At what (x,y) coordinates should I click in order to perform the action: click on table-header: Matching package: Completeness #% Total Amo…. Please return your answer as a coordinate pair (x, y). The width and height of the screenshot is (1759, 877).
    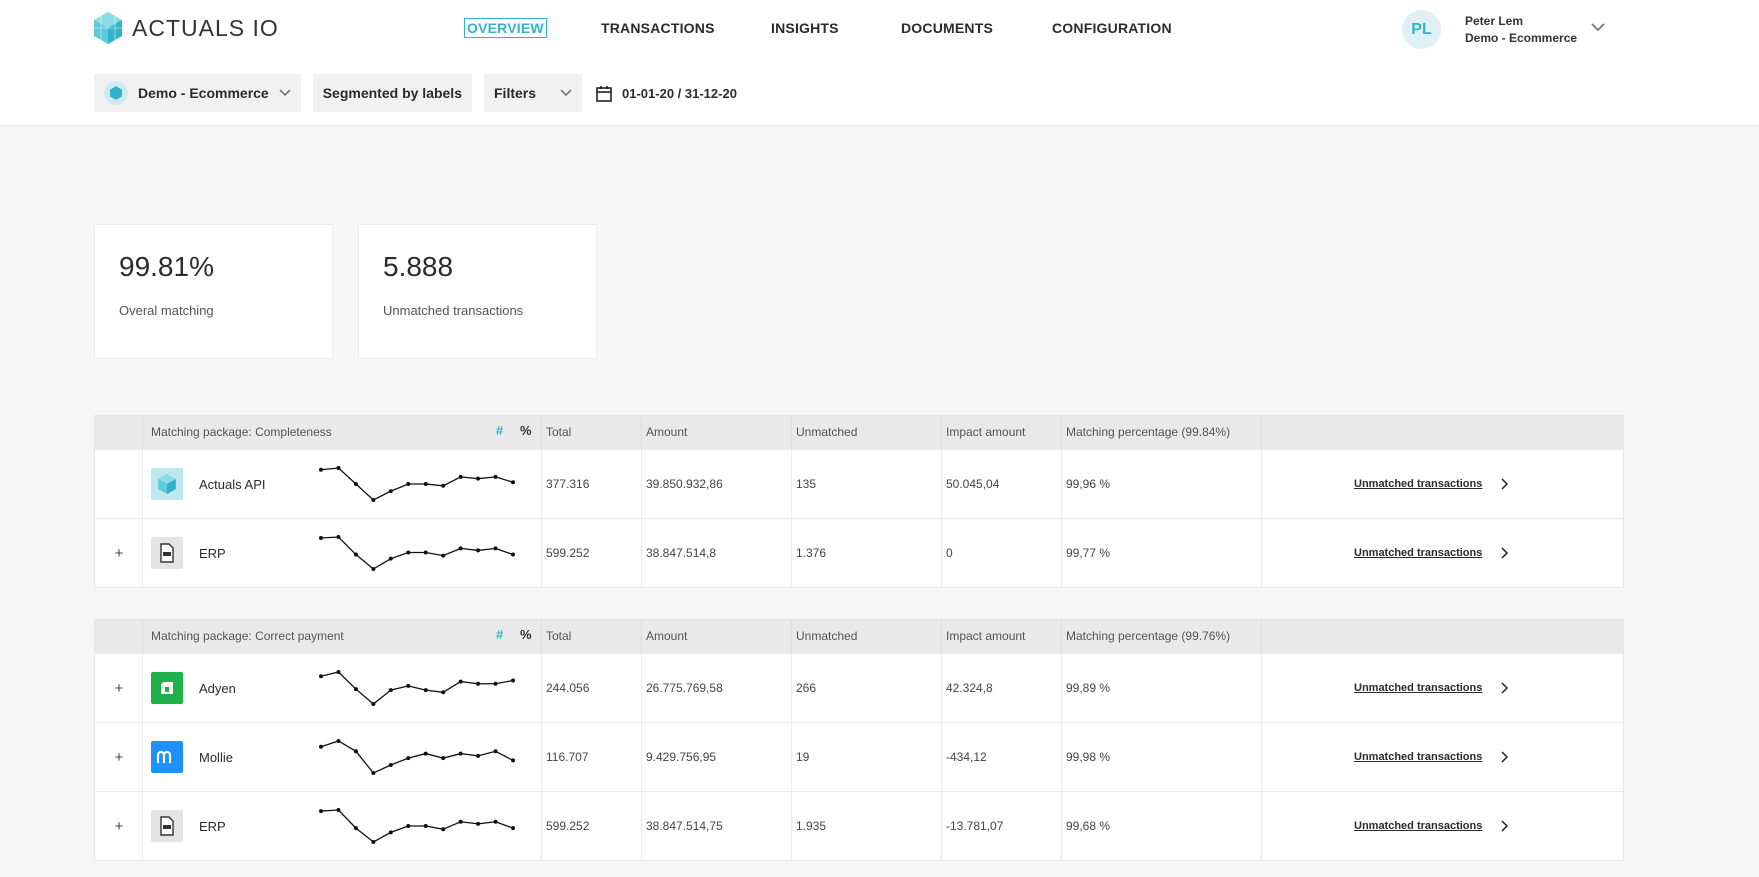
    Looking at the image, I should click on (859, 432).